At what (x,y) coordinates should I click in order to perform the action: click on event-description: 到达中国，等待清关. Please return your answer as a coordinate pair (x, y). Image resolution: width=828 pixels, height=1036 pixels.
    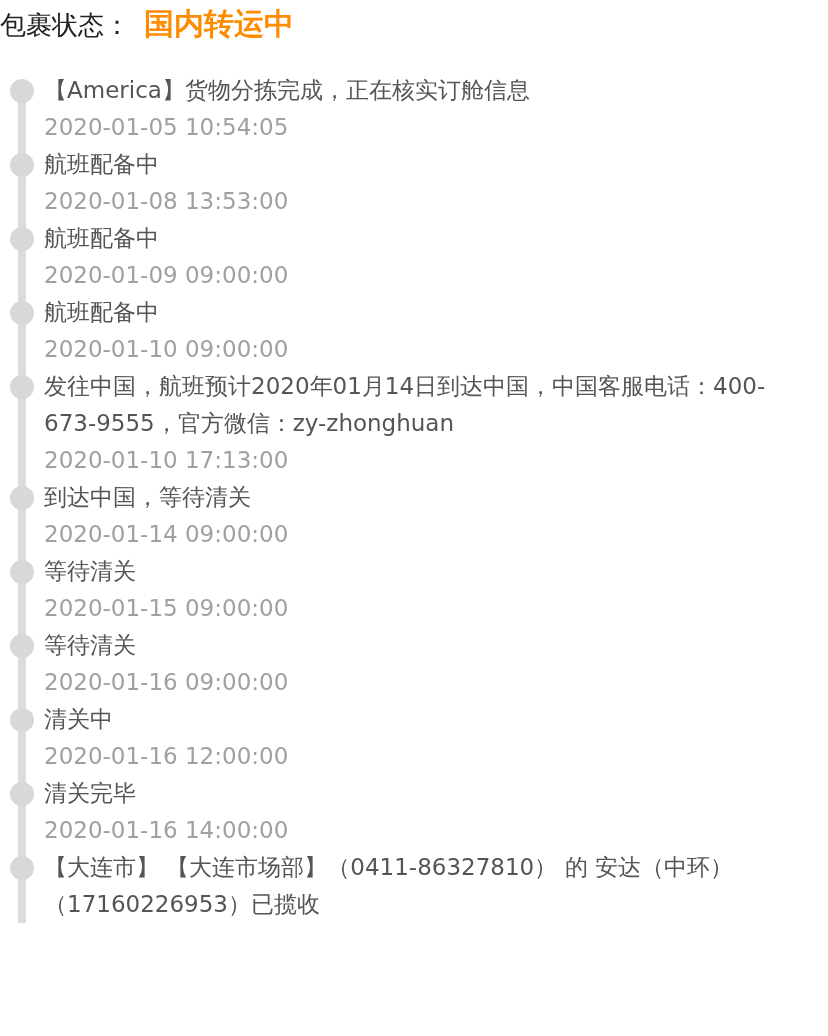
    Looking at the image, I should click on (148, 497).